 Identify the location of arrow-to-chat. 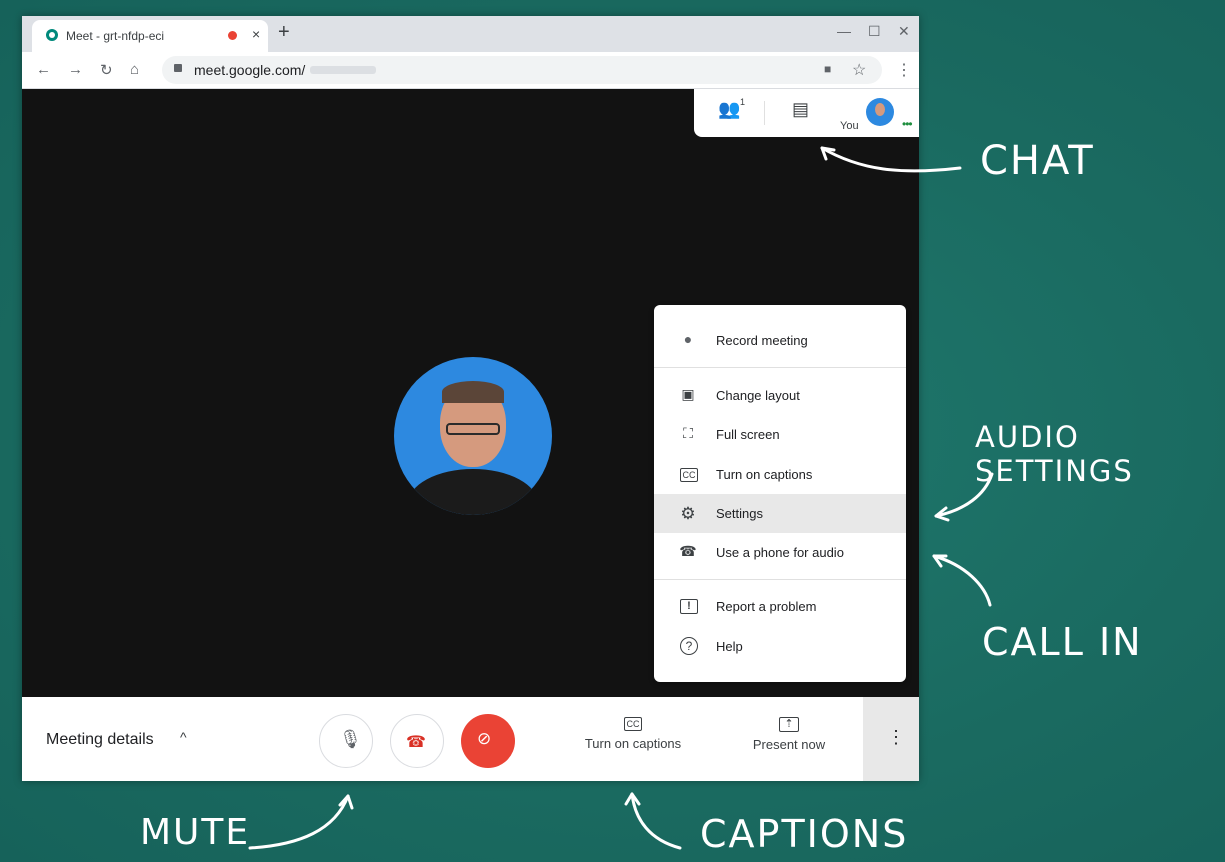
(891, 159).